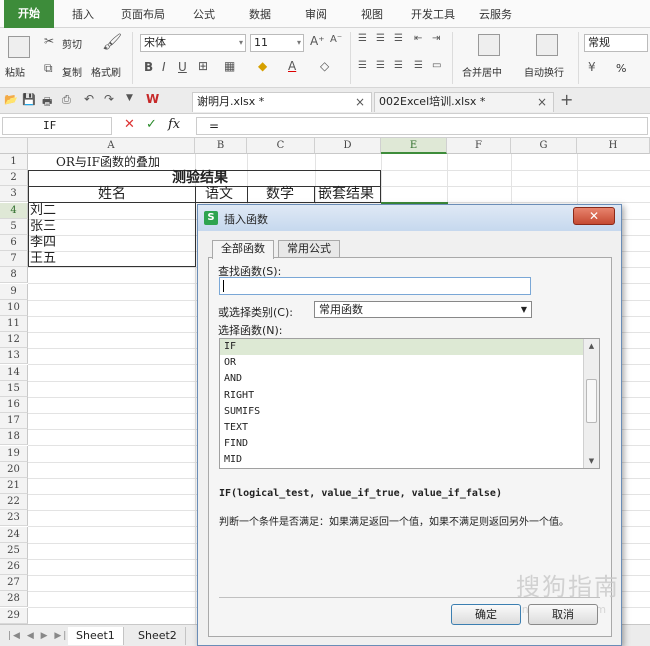 Image resolution: width=650 pixels, height=646 pixels. What do you see at coordinates (43, 259) in the screenshot?
I see `cell-name: 王五` at bounding box center [43, 259].